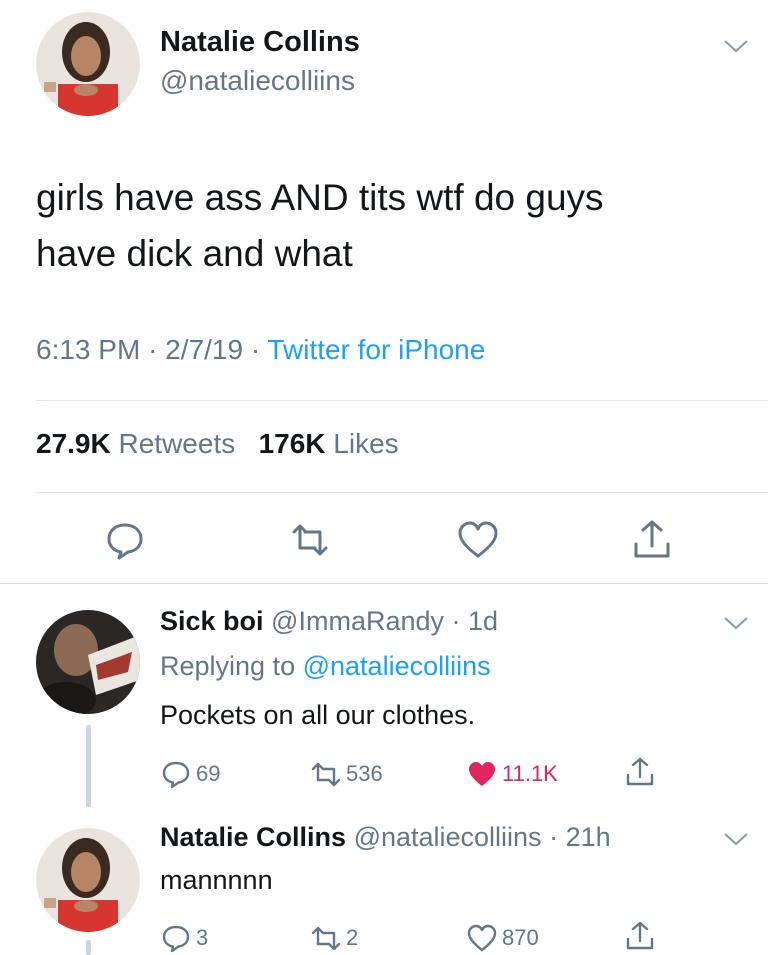 This screenshot has width=768, height=955. What do you see at coordinates (204, 349) in the screenshot?
I see `tweet-date: 2/7/19` at bounding box center [204, 349].